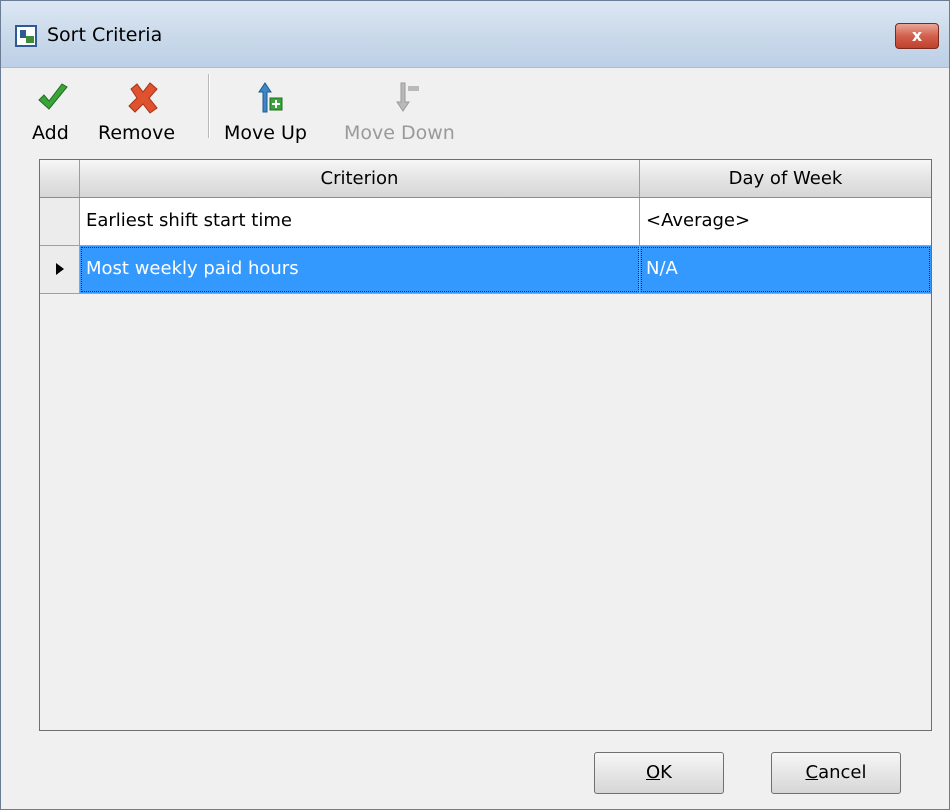 The width and height of the screenshot is (950, 810). What do you see at coordinates (270, 97) in the screenshot?
I see `arrow-up-icon` at bounding box center [270, 97].